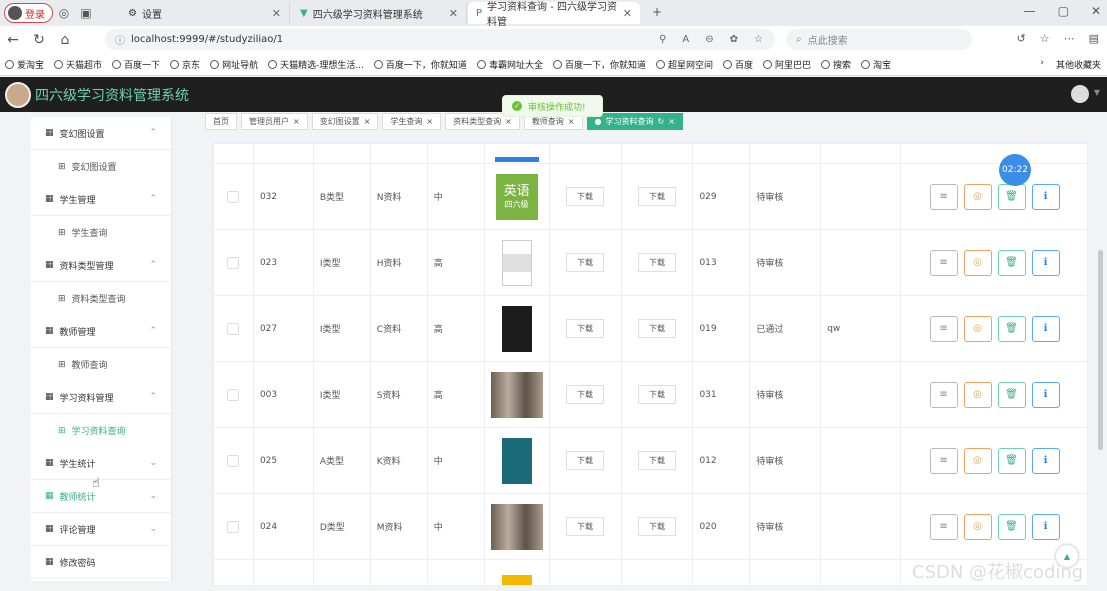 The height and width of the screenshot is (591, 1107). I want to click on bookmark-item: 京东, so click(185, 64).